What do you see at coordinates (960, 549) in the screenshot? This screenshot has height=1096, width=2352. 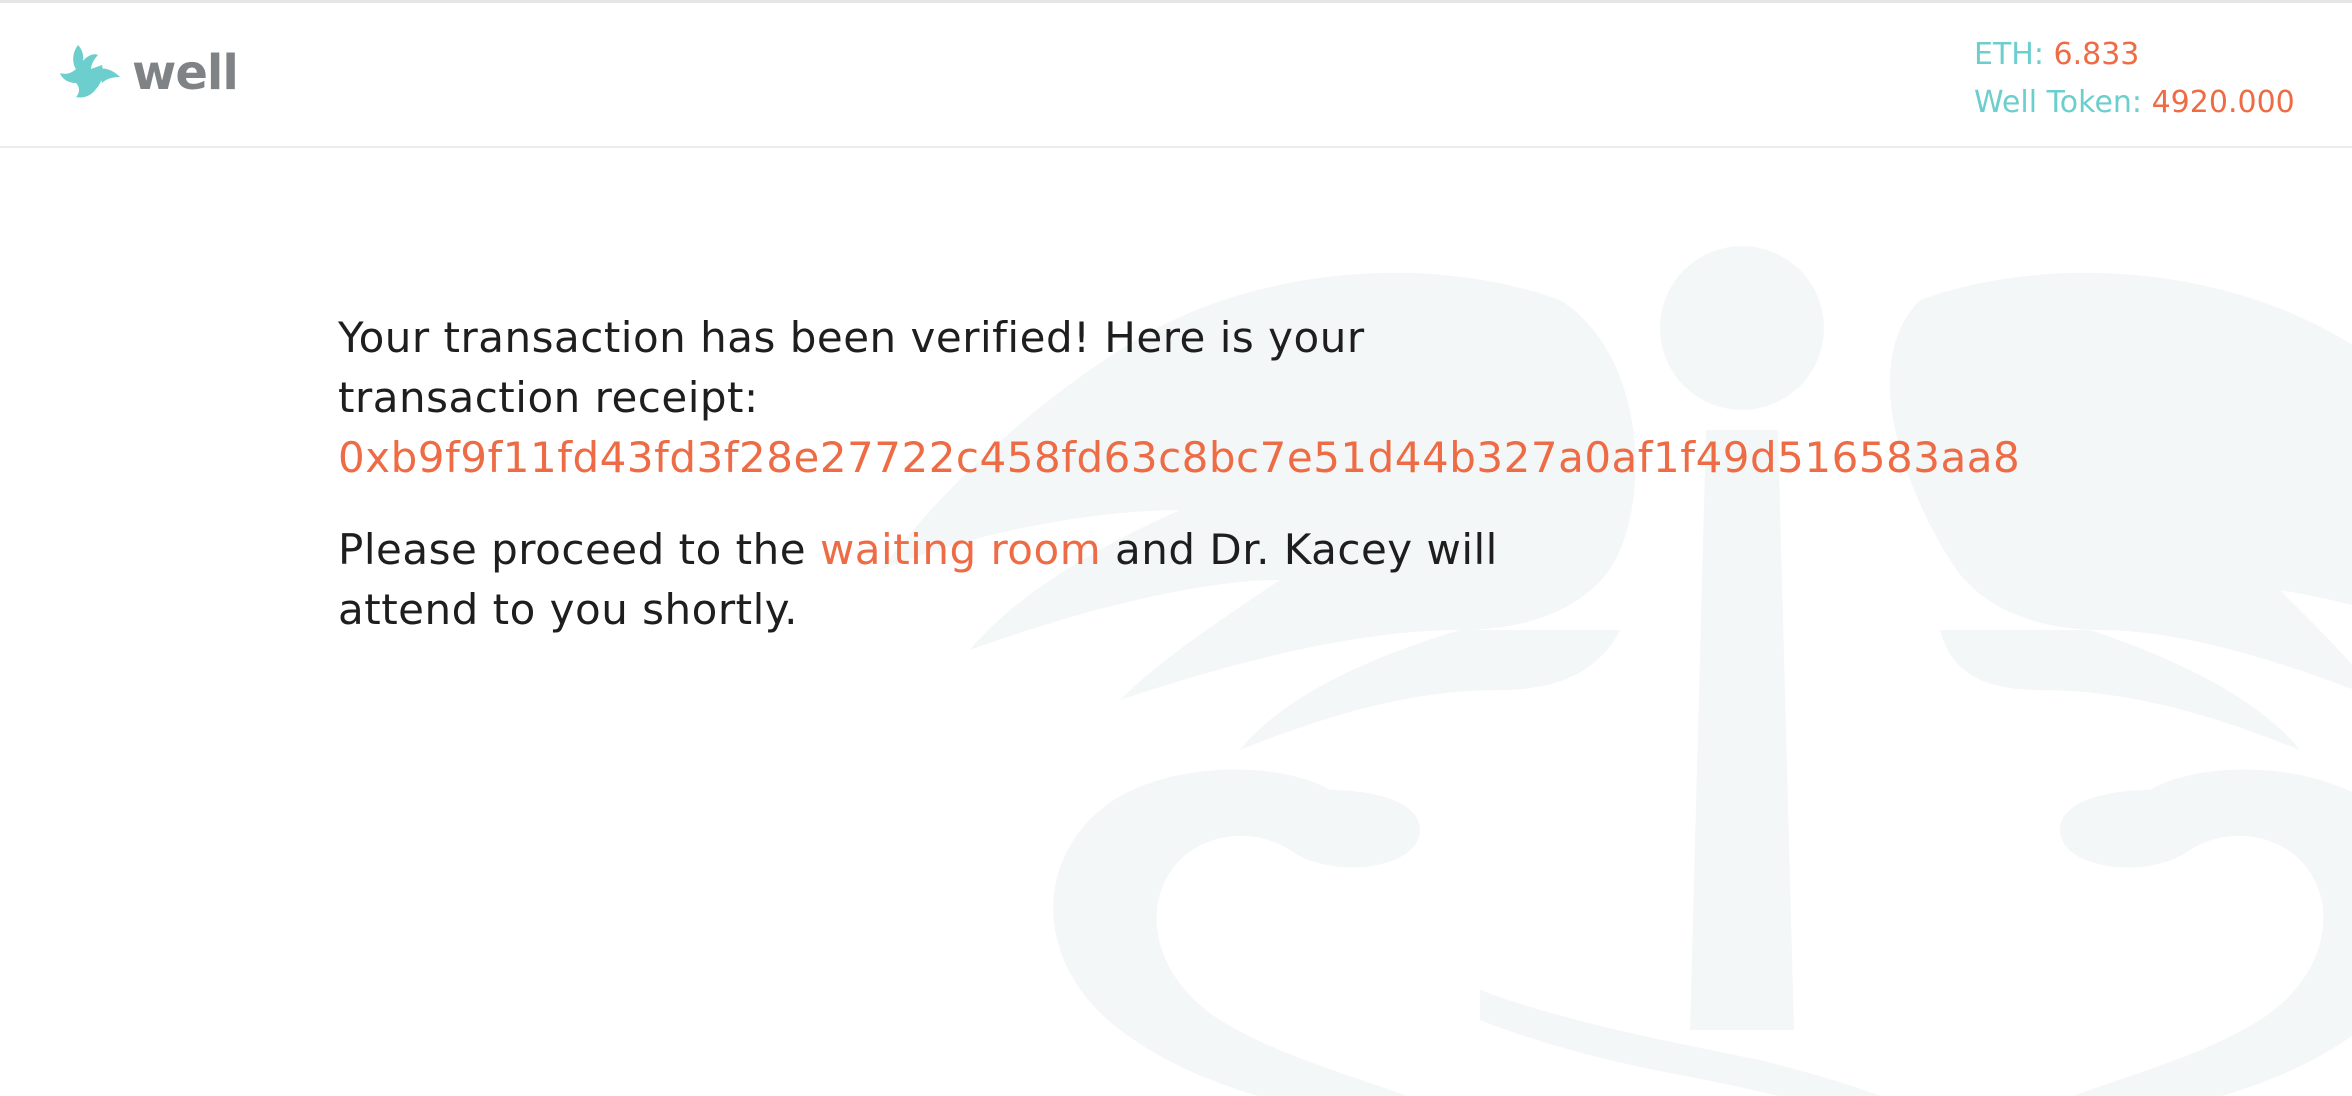 I see `waiting-room-link: waiting room` at bounding box center [960, 549].